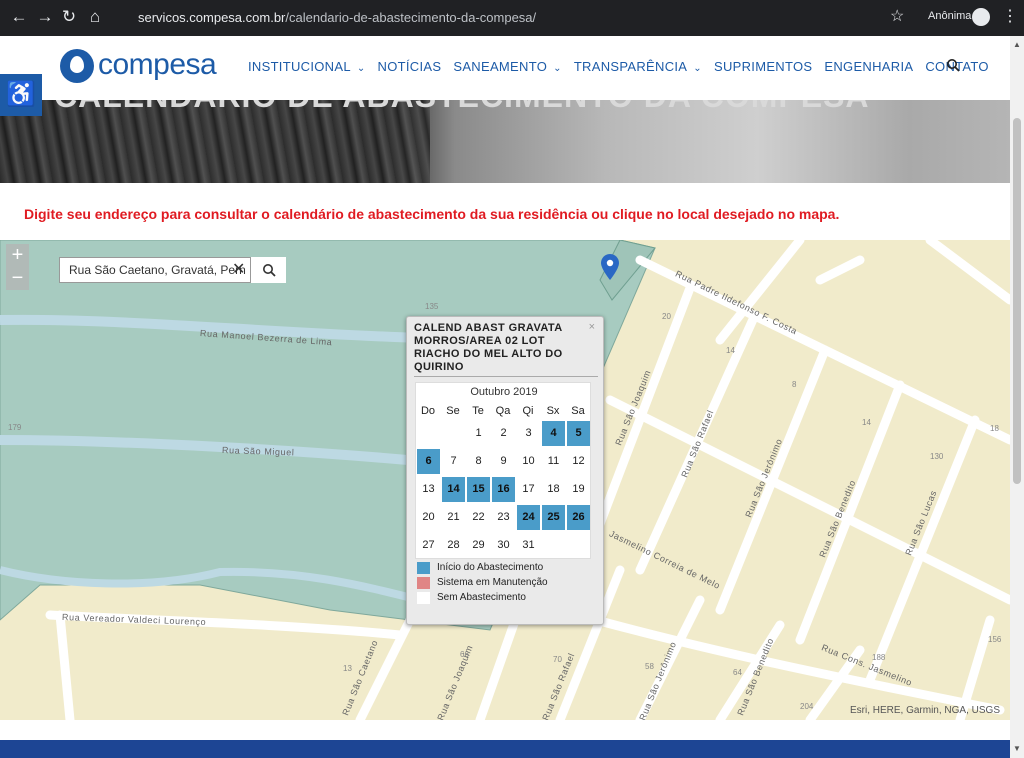 The image size is (1024, 758). I want to click on calendar-day: 17, so click(528, 489).